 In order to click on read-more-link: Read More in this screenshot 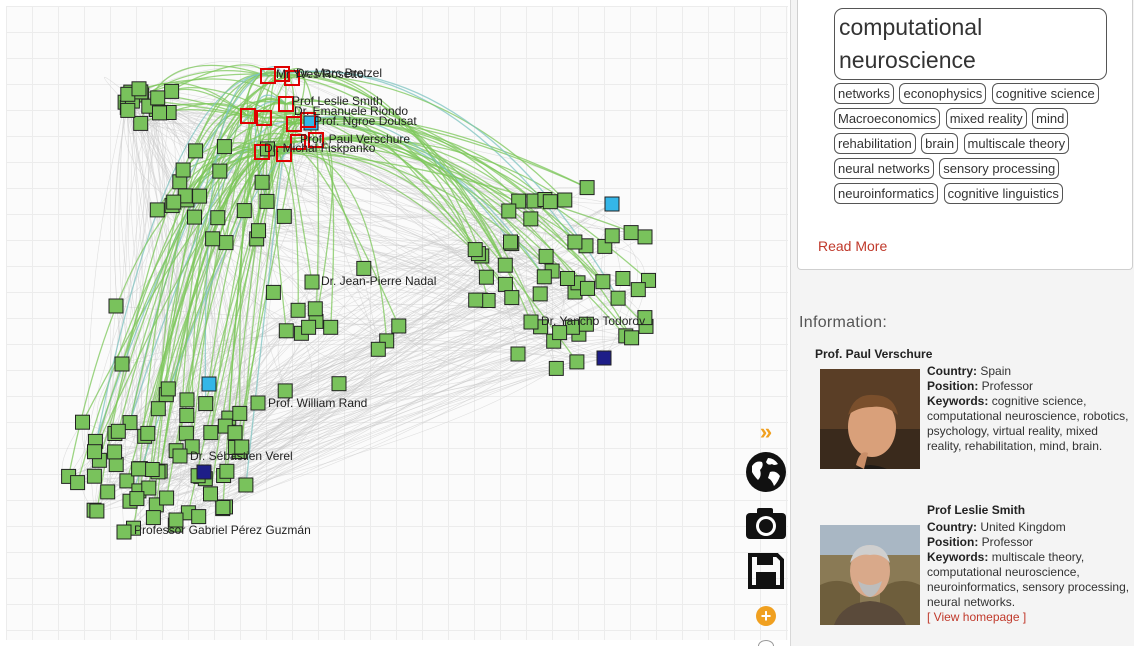, I will do `click(852, 246)`.